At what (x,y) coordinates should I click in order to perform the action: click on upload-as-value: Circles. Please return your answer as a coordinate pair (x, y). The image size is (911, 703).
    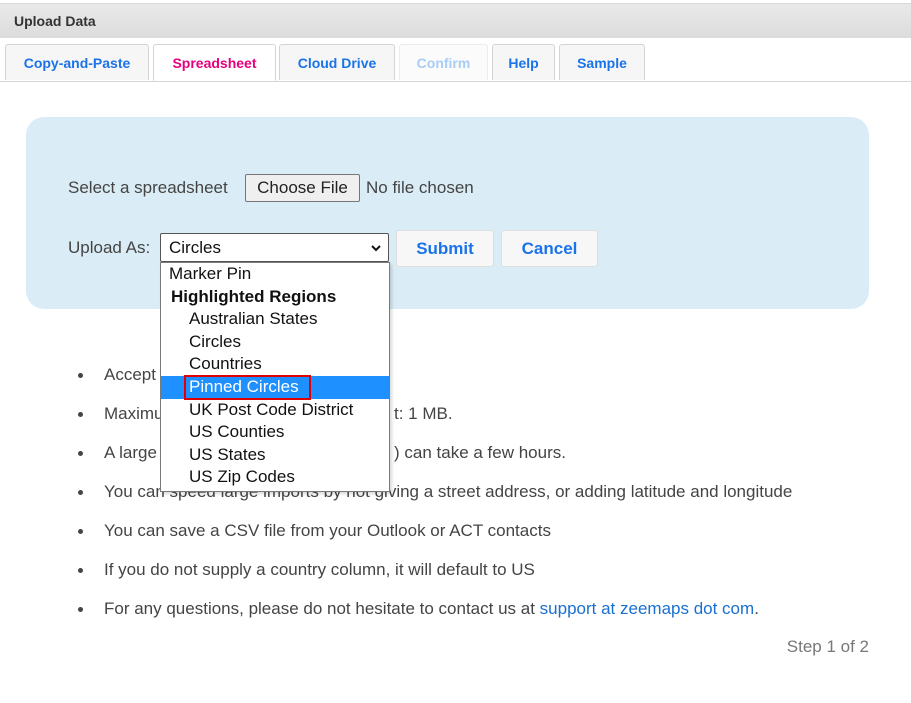
    Looking at the image, I should click on (195, 247).